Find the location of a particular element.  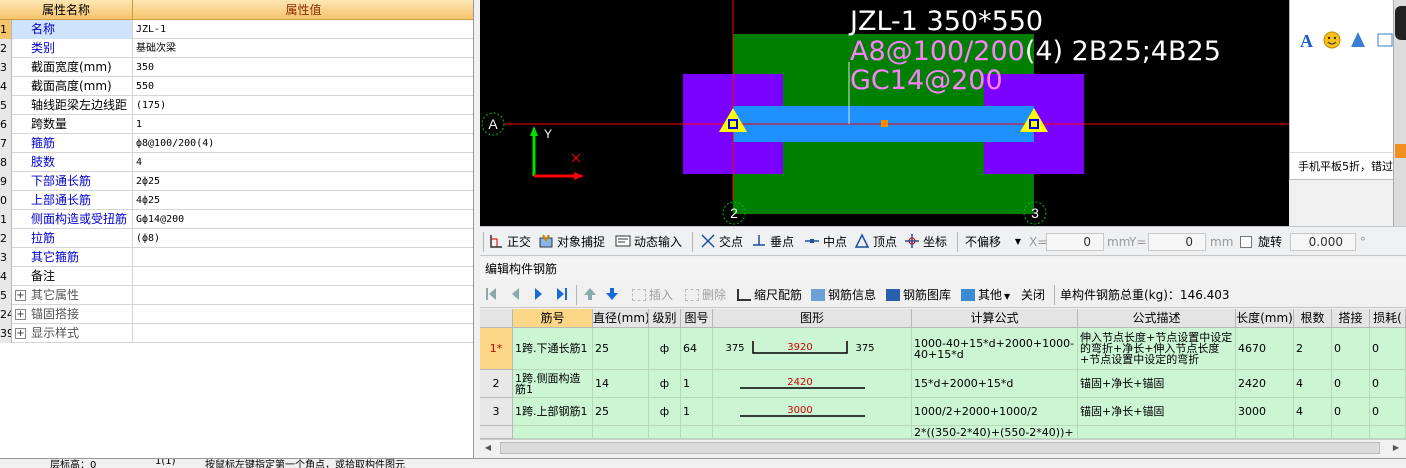

grid-header: 图形 is located at coordinates (812, 318).